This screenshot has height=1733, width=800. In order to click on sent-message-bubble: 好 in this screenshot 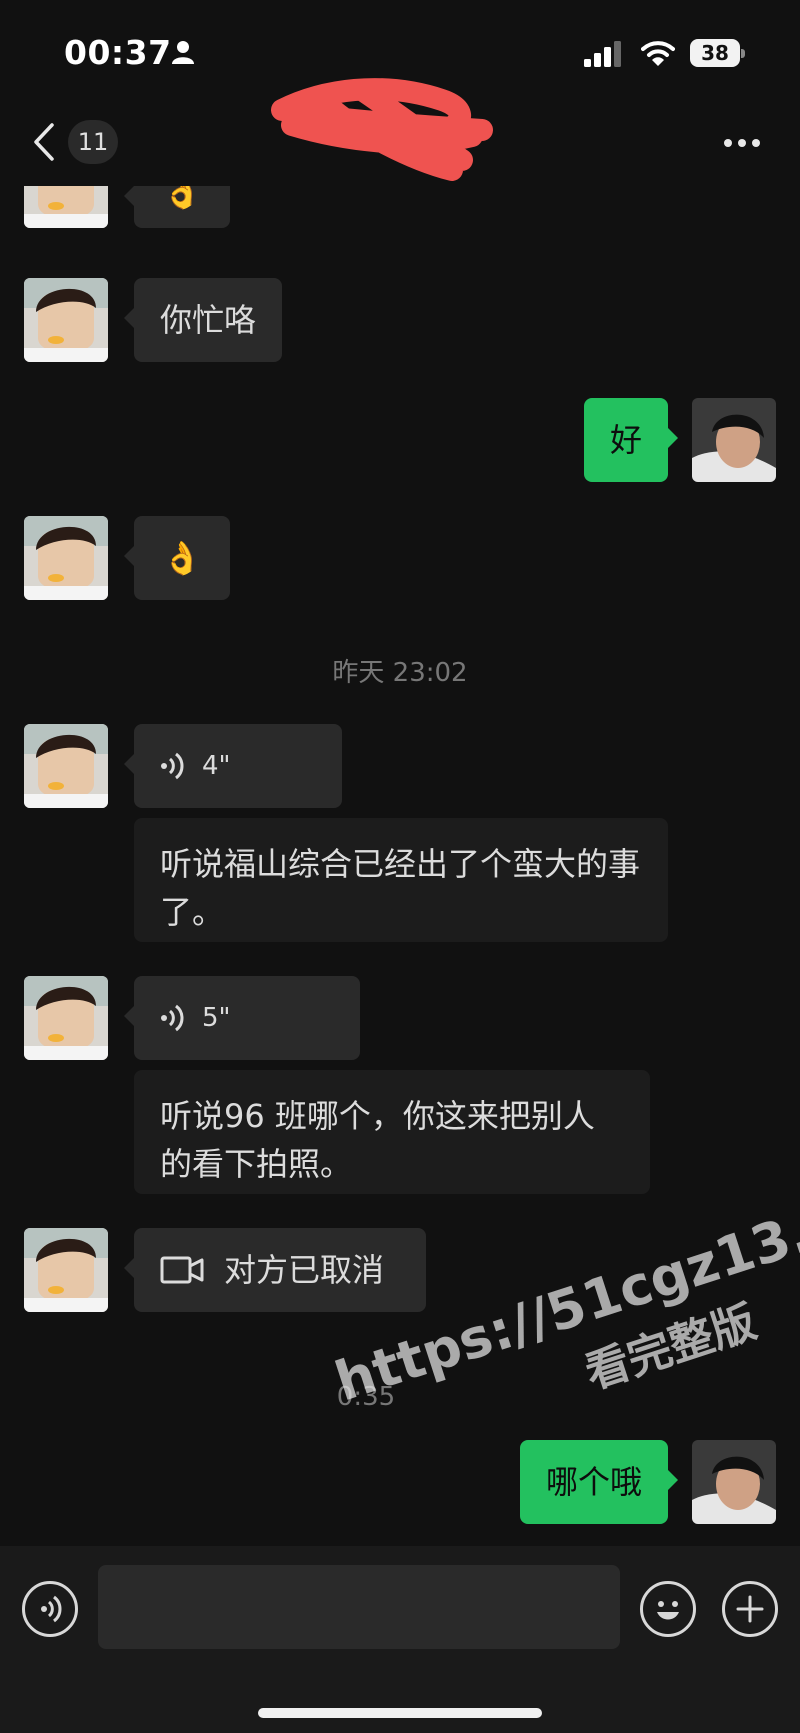, I will do `click(631, 440)`.